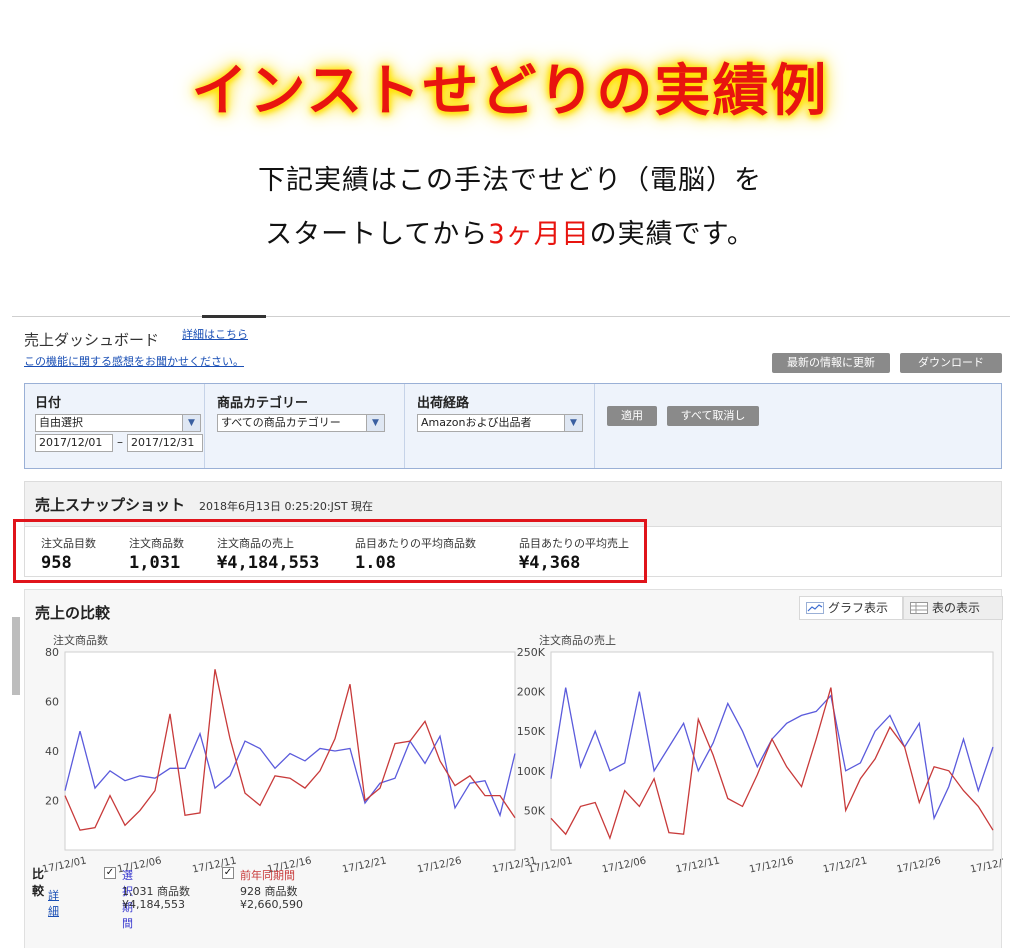 The height and width of the screenshot is (948, 1020). Describe the element at coordinates (52, 702) in the screenshot. I see `y-tick-label: 60` at that location.